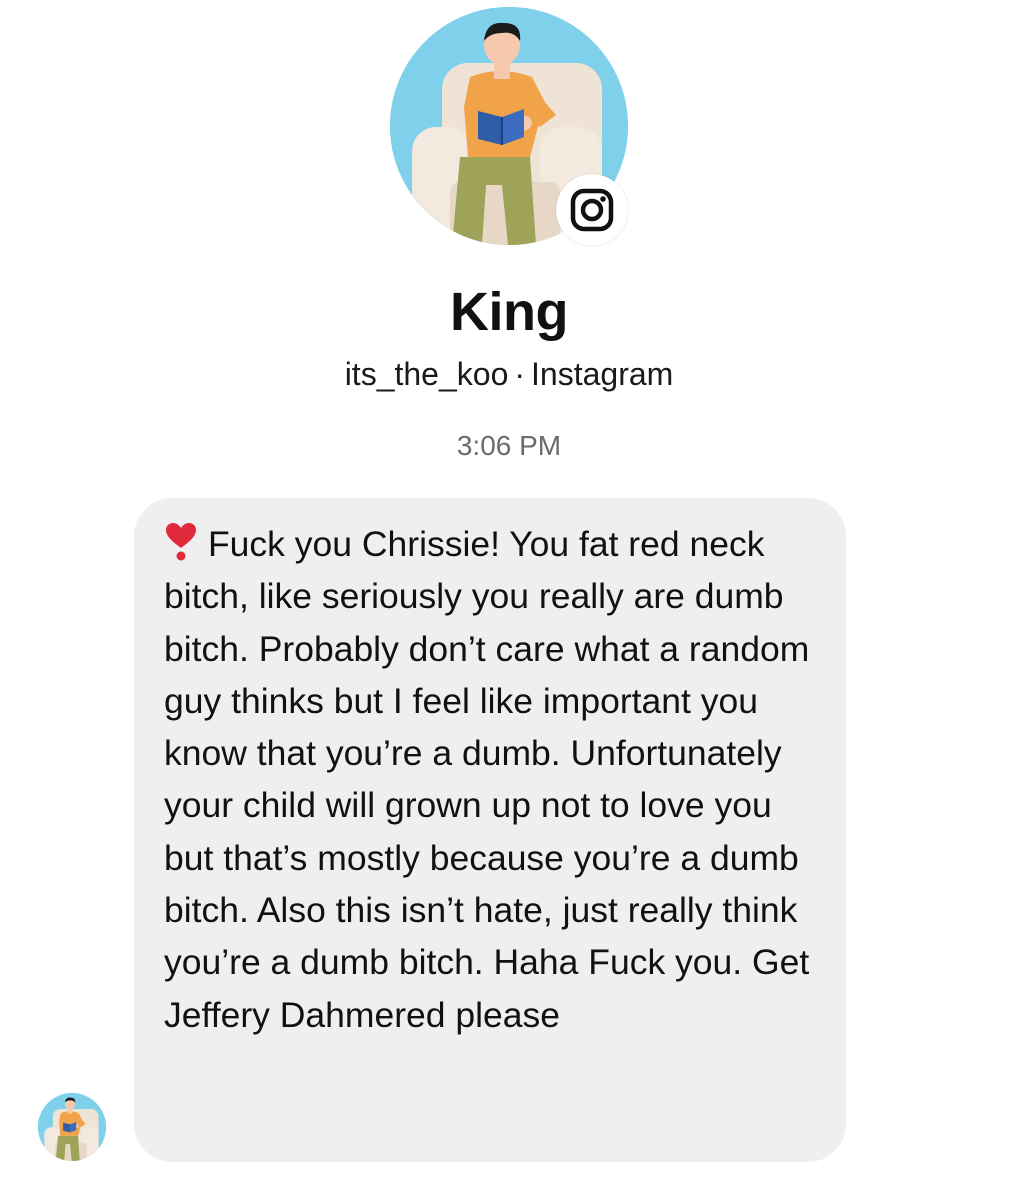 The image size is (1018, 1200). I want to click on sender-avatar, so click(72, 1127).